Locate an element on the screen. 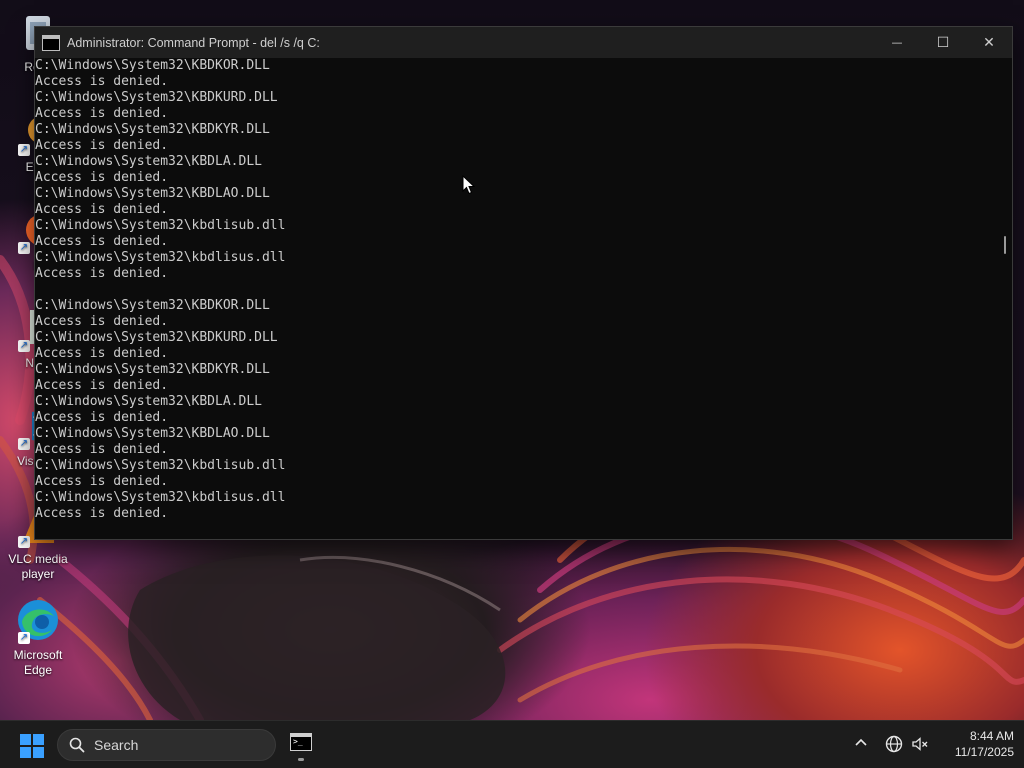 The height and width of the screenshot is (768, 1024). taskbar-app-command-prompt is located at coordinates (301, 744).